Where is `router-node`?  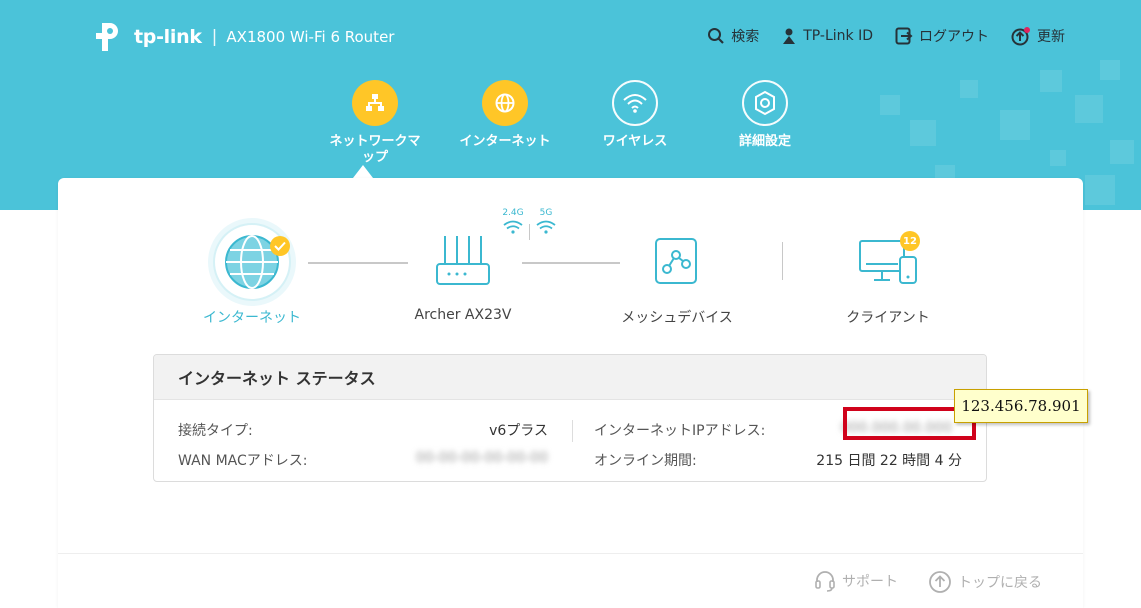 router-node is located at coordinates (463, 262).